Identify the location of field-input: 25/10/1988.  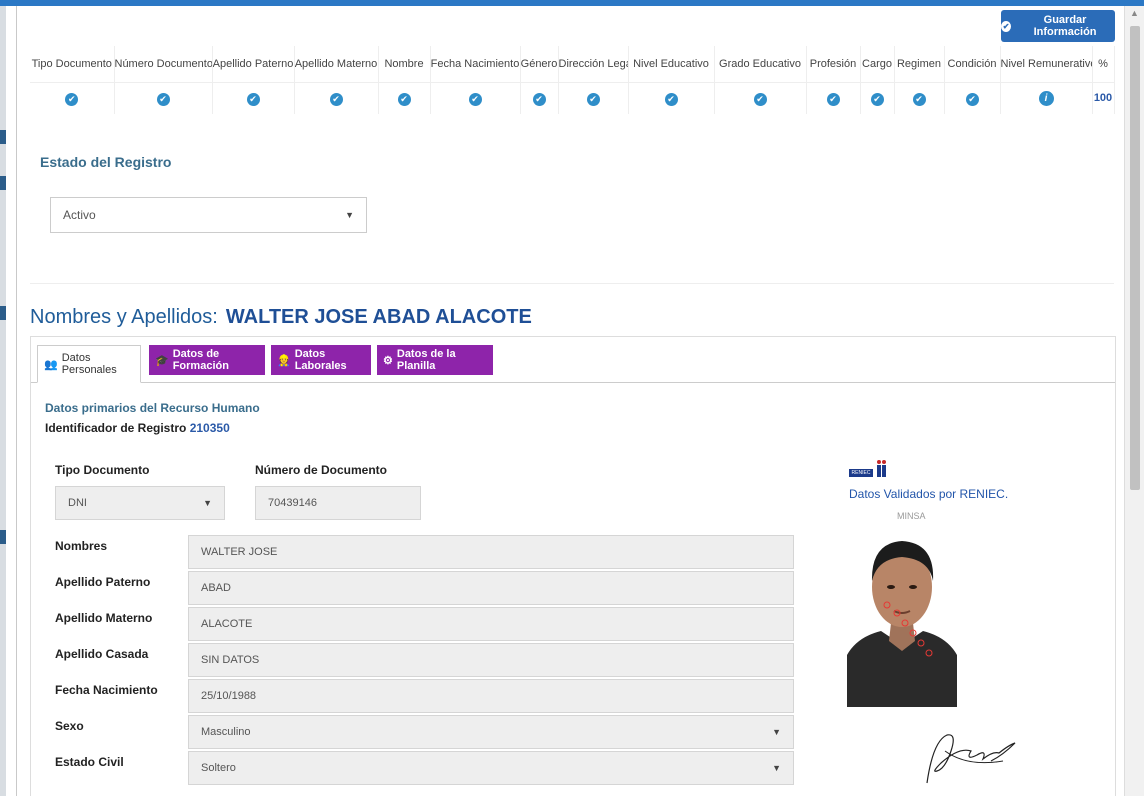
(491, 696).